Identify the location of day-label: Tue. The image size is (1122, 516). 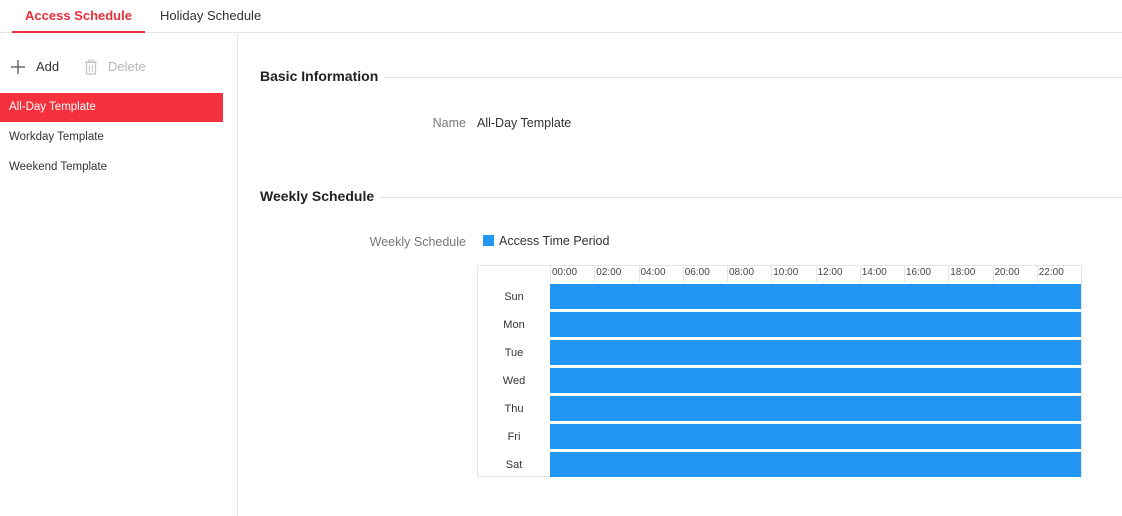
(514, 353).